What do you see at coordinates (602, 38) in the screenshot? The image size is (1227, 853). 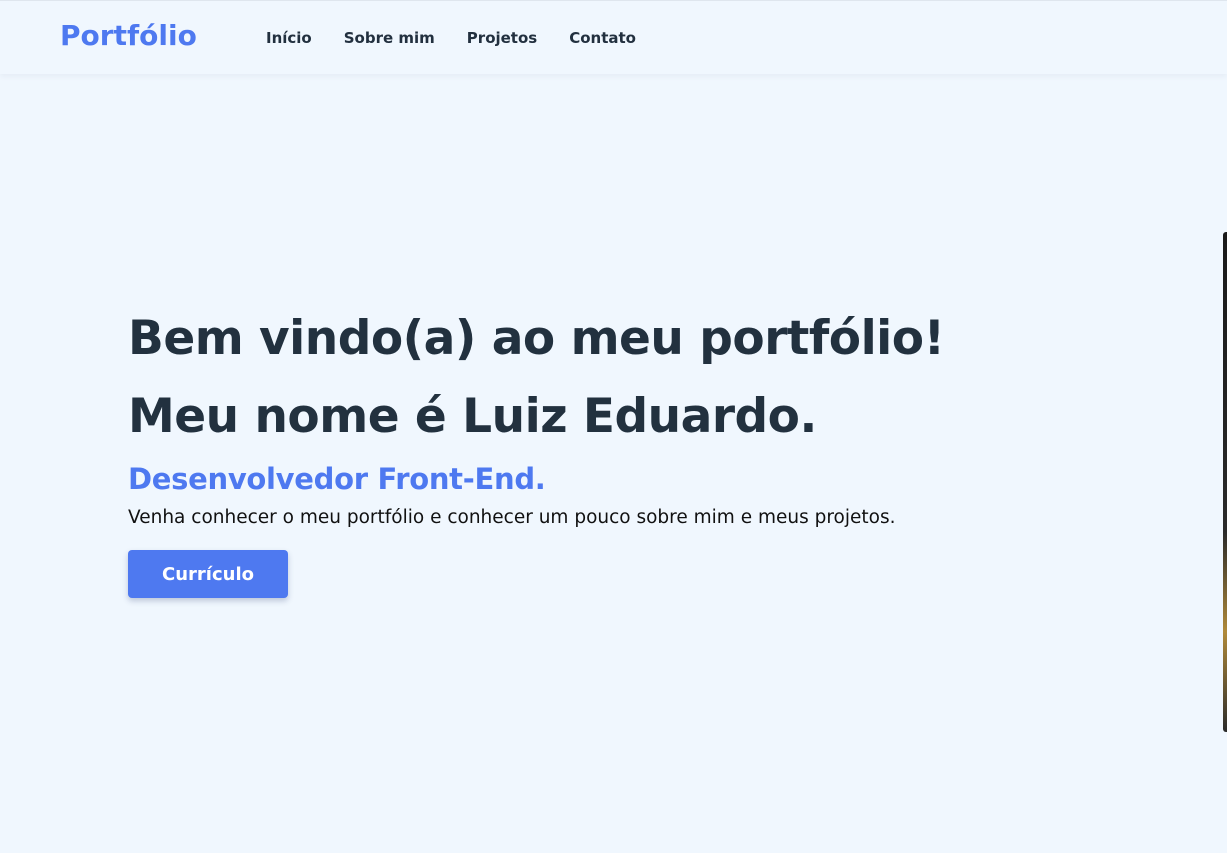 I see `nav-link-contato: Contato` at bounding box center [602, 38].